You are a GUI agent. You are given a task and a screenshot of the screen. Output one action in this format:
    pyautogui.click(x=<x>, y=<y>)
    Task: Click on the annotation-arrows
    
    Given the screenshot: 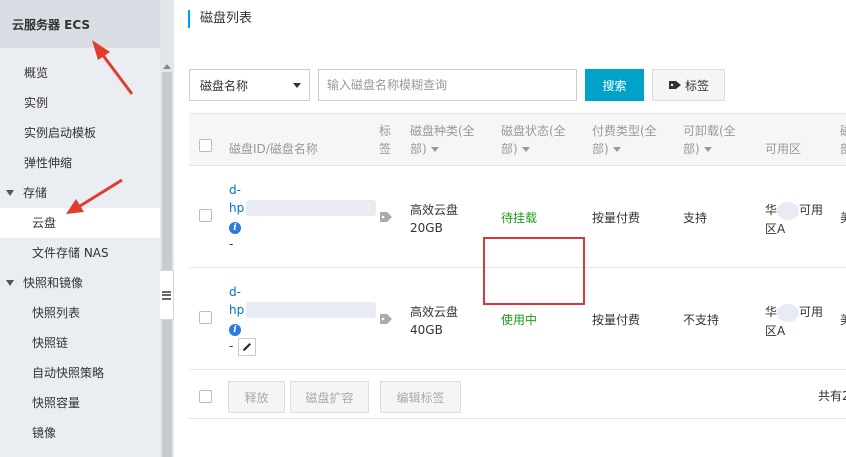 What is the action you would take?
    pyautogui.click(x=100, y=127)
    